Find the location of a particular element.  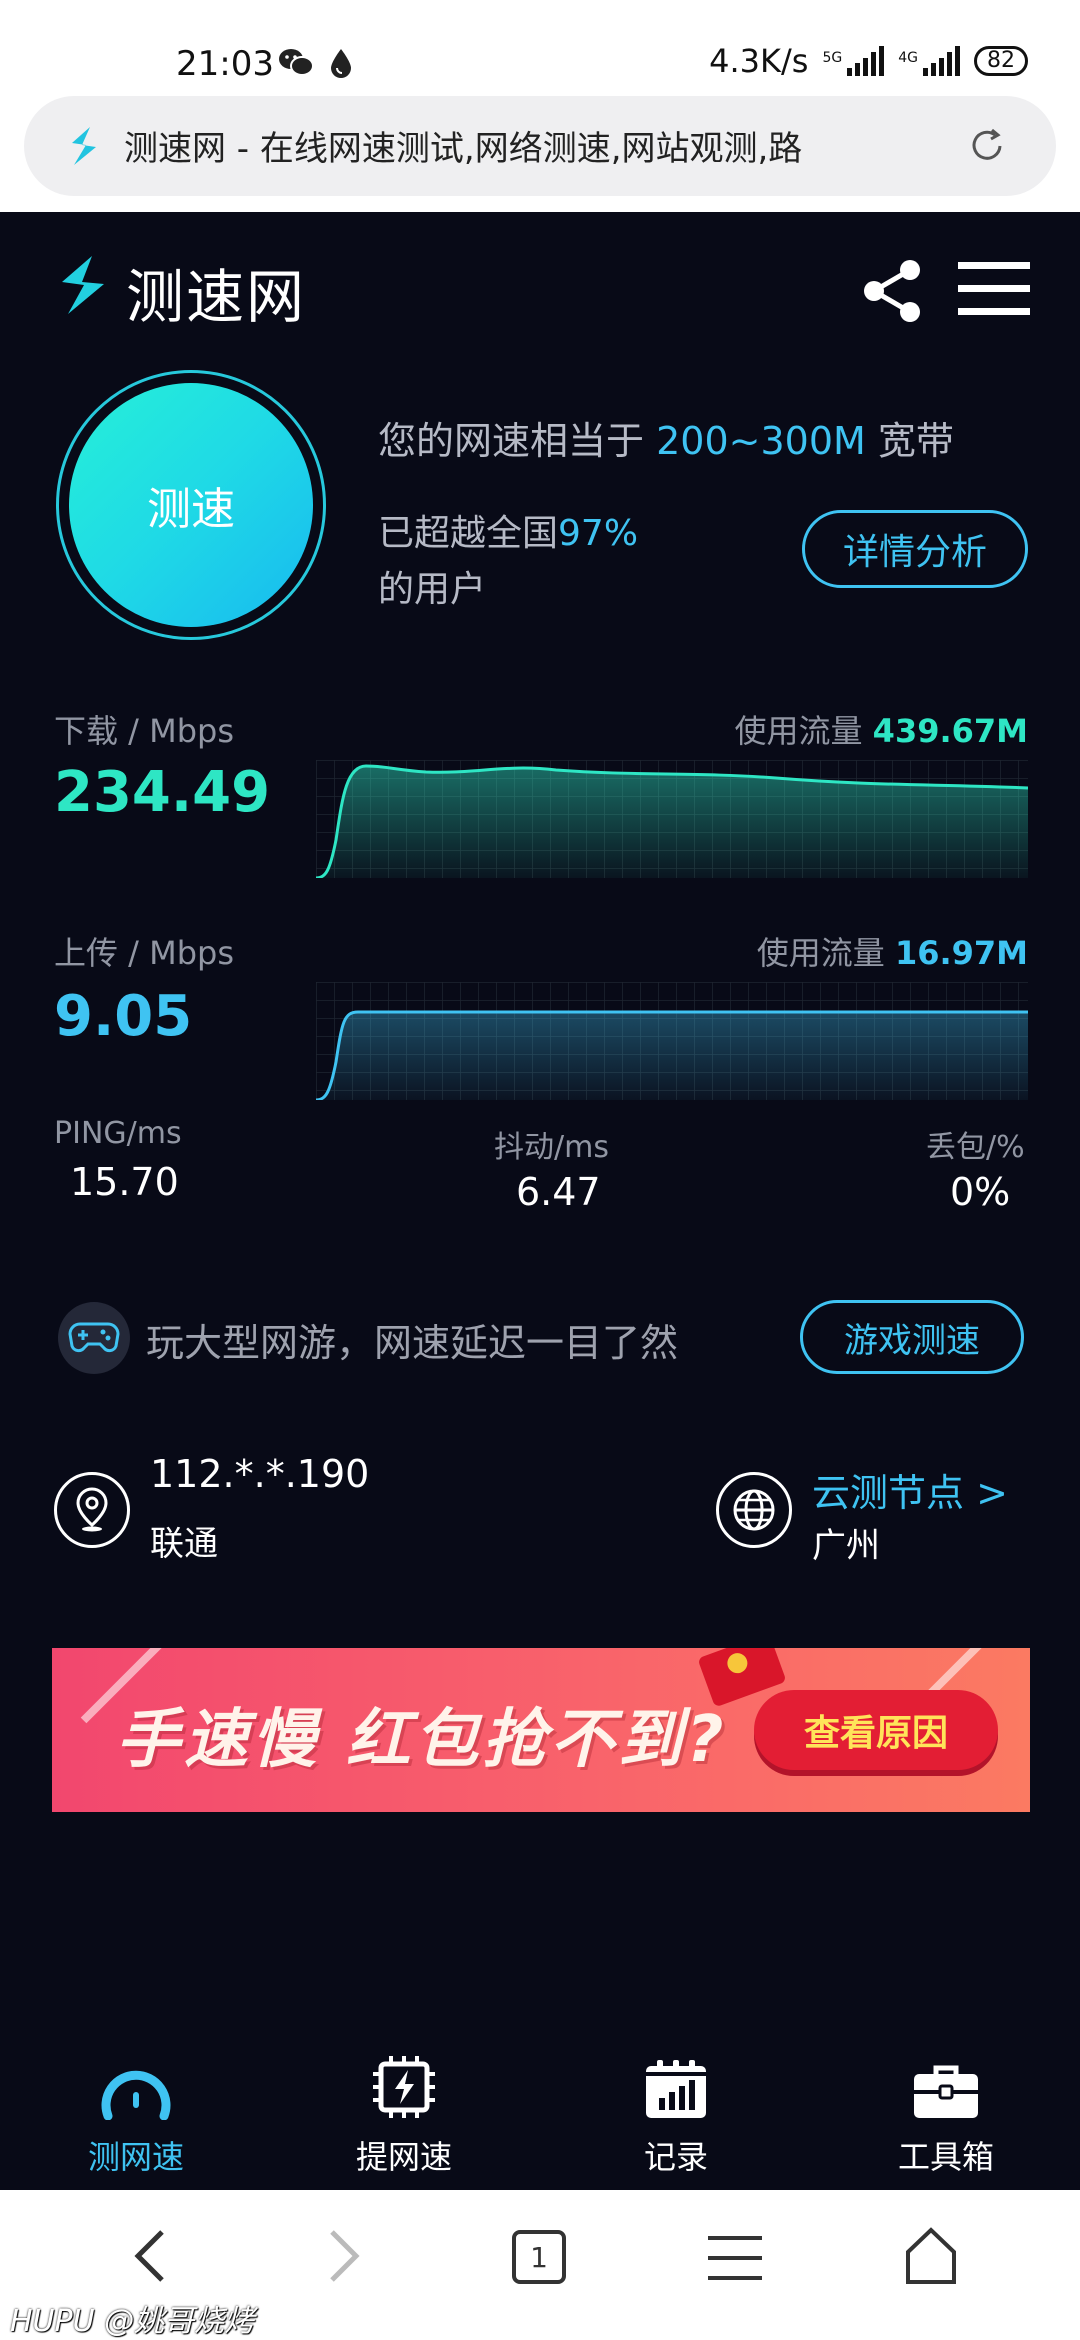

forward-icon is located at coordinates (344, 2256).